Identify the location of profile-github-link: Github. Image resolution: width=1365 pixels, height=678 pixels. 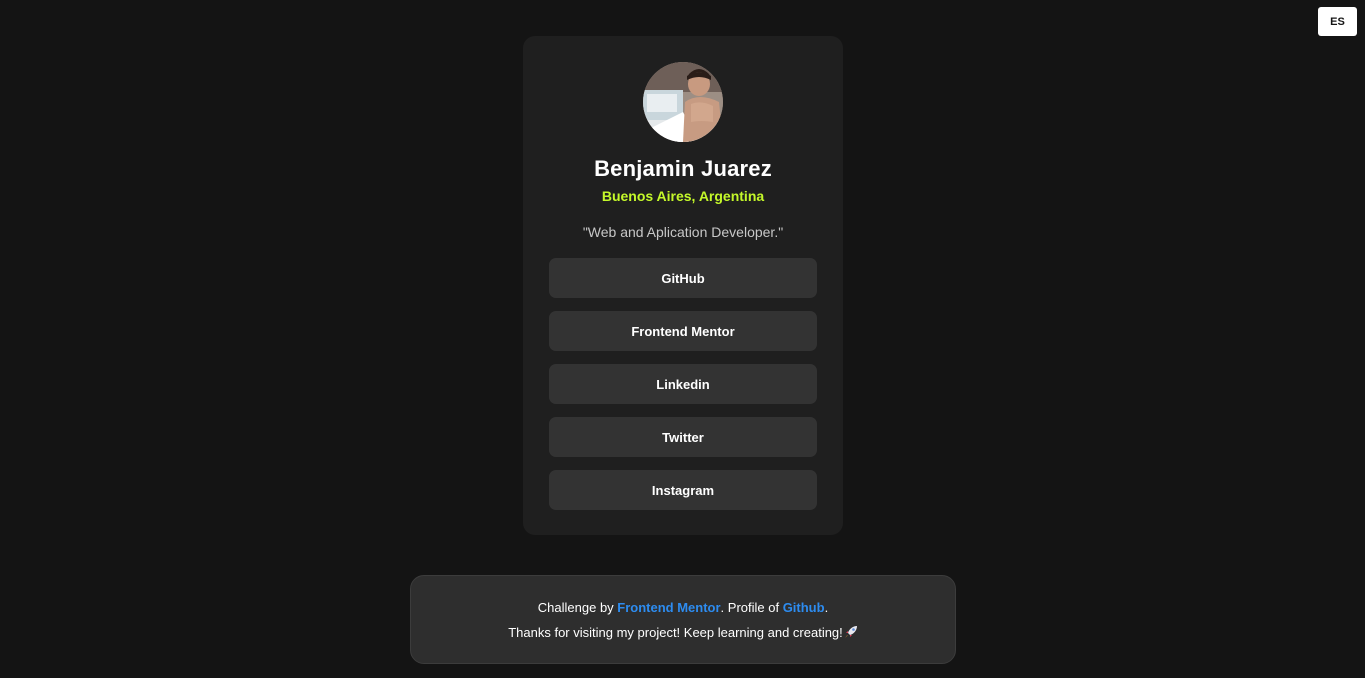
(804, 607).